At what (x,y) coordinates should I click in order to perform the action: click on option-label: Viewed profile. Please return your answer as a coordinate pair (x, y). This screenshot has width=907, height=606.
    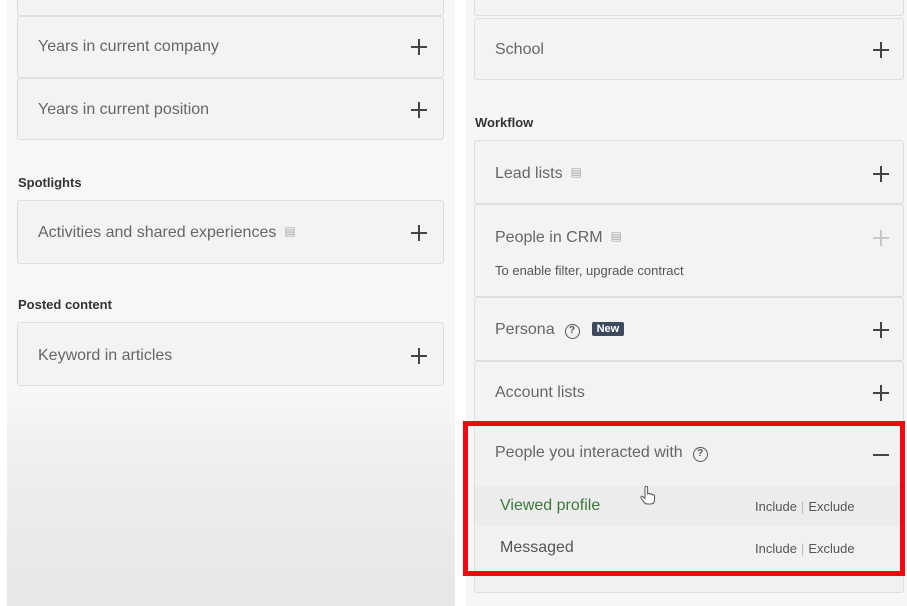
    Looking at the image, I should click on (550, 505).